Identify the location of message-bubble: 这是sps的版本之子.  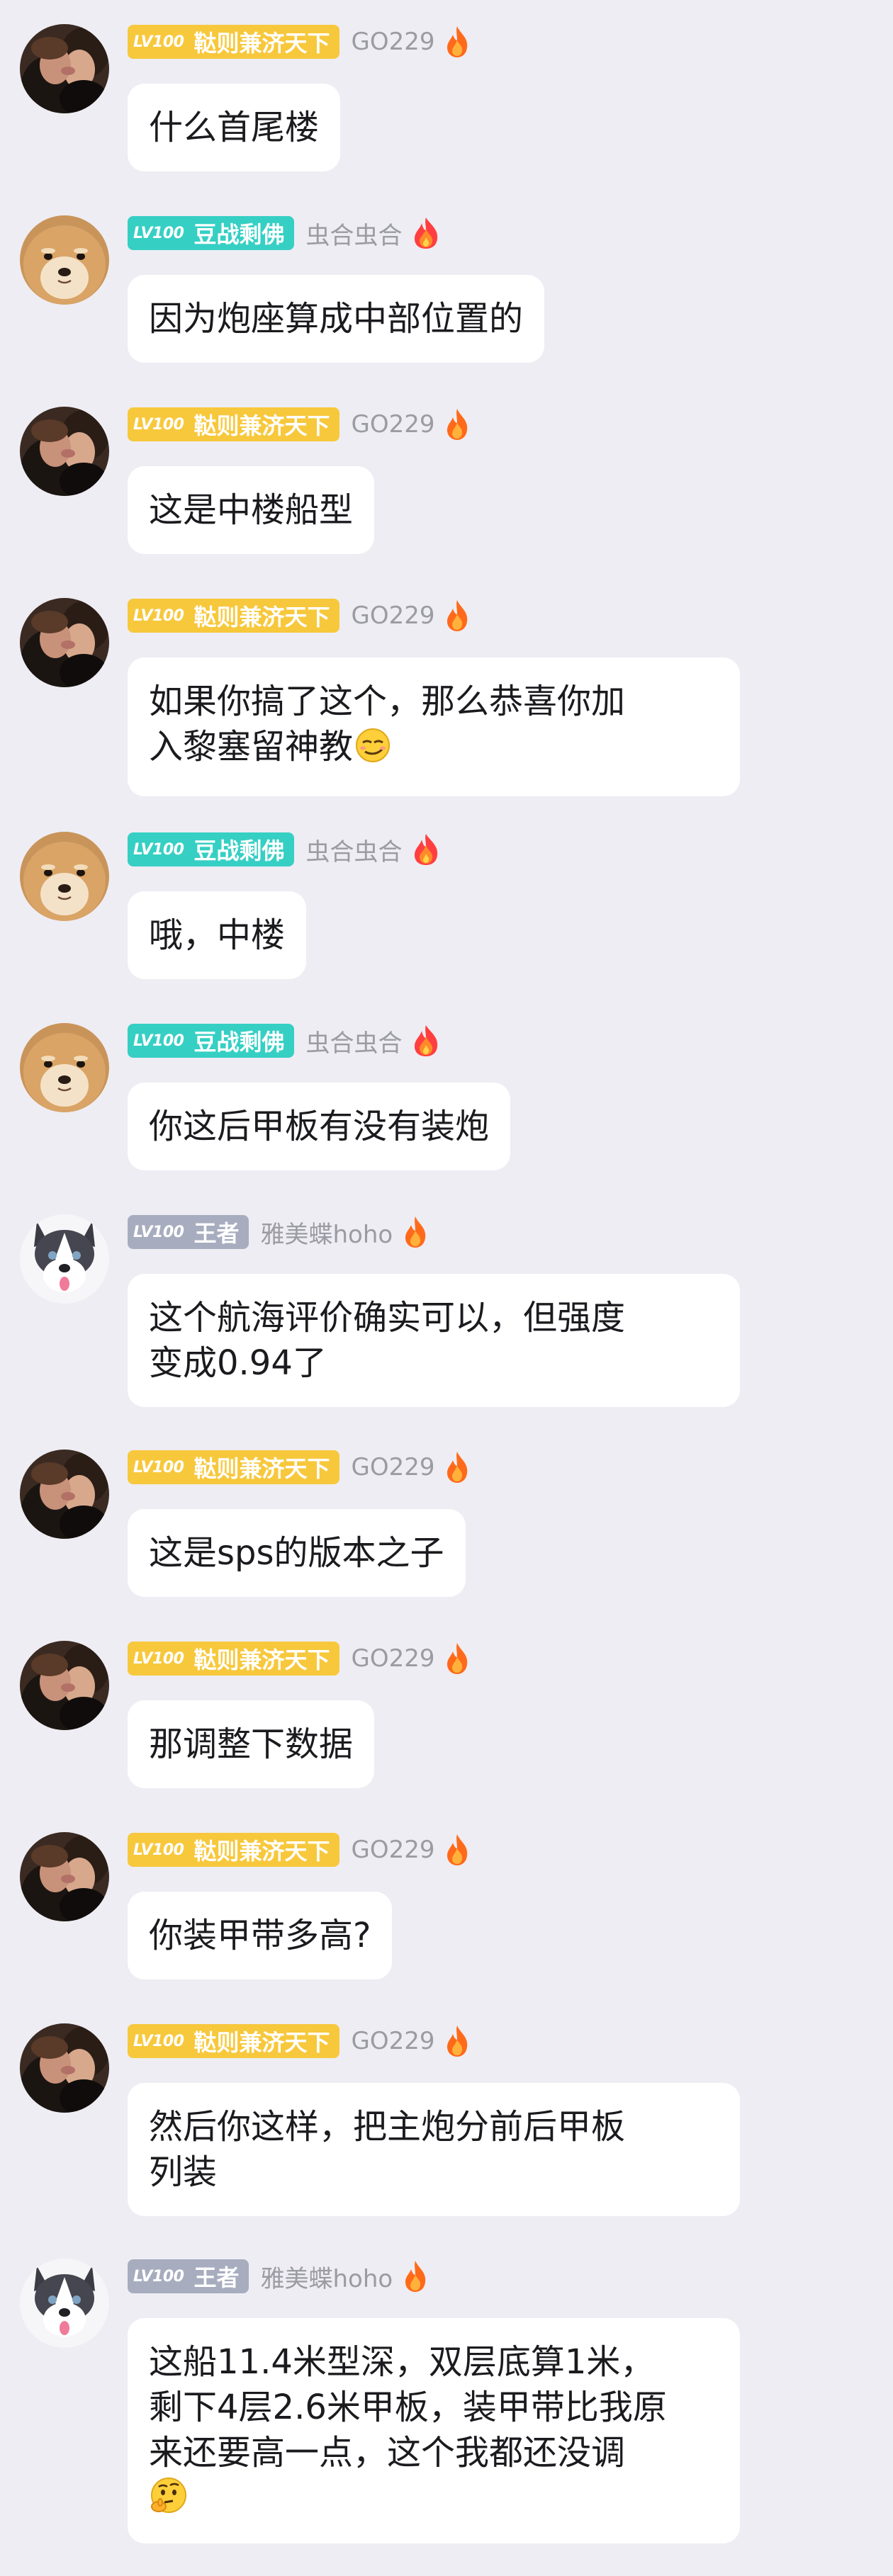
(297, 1553).